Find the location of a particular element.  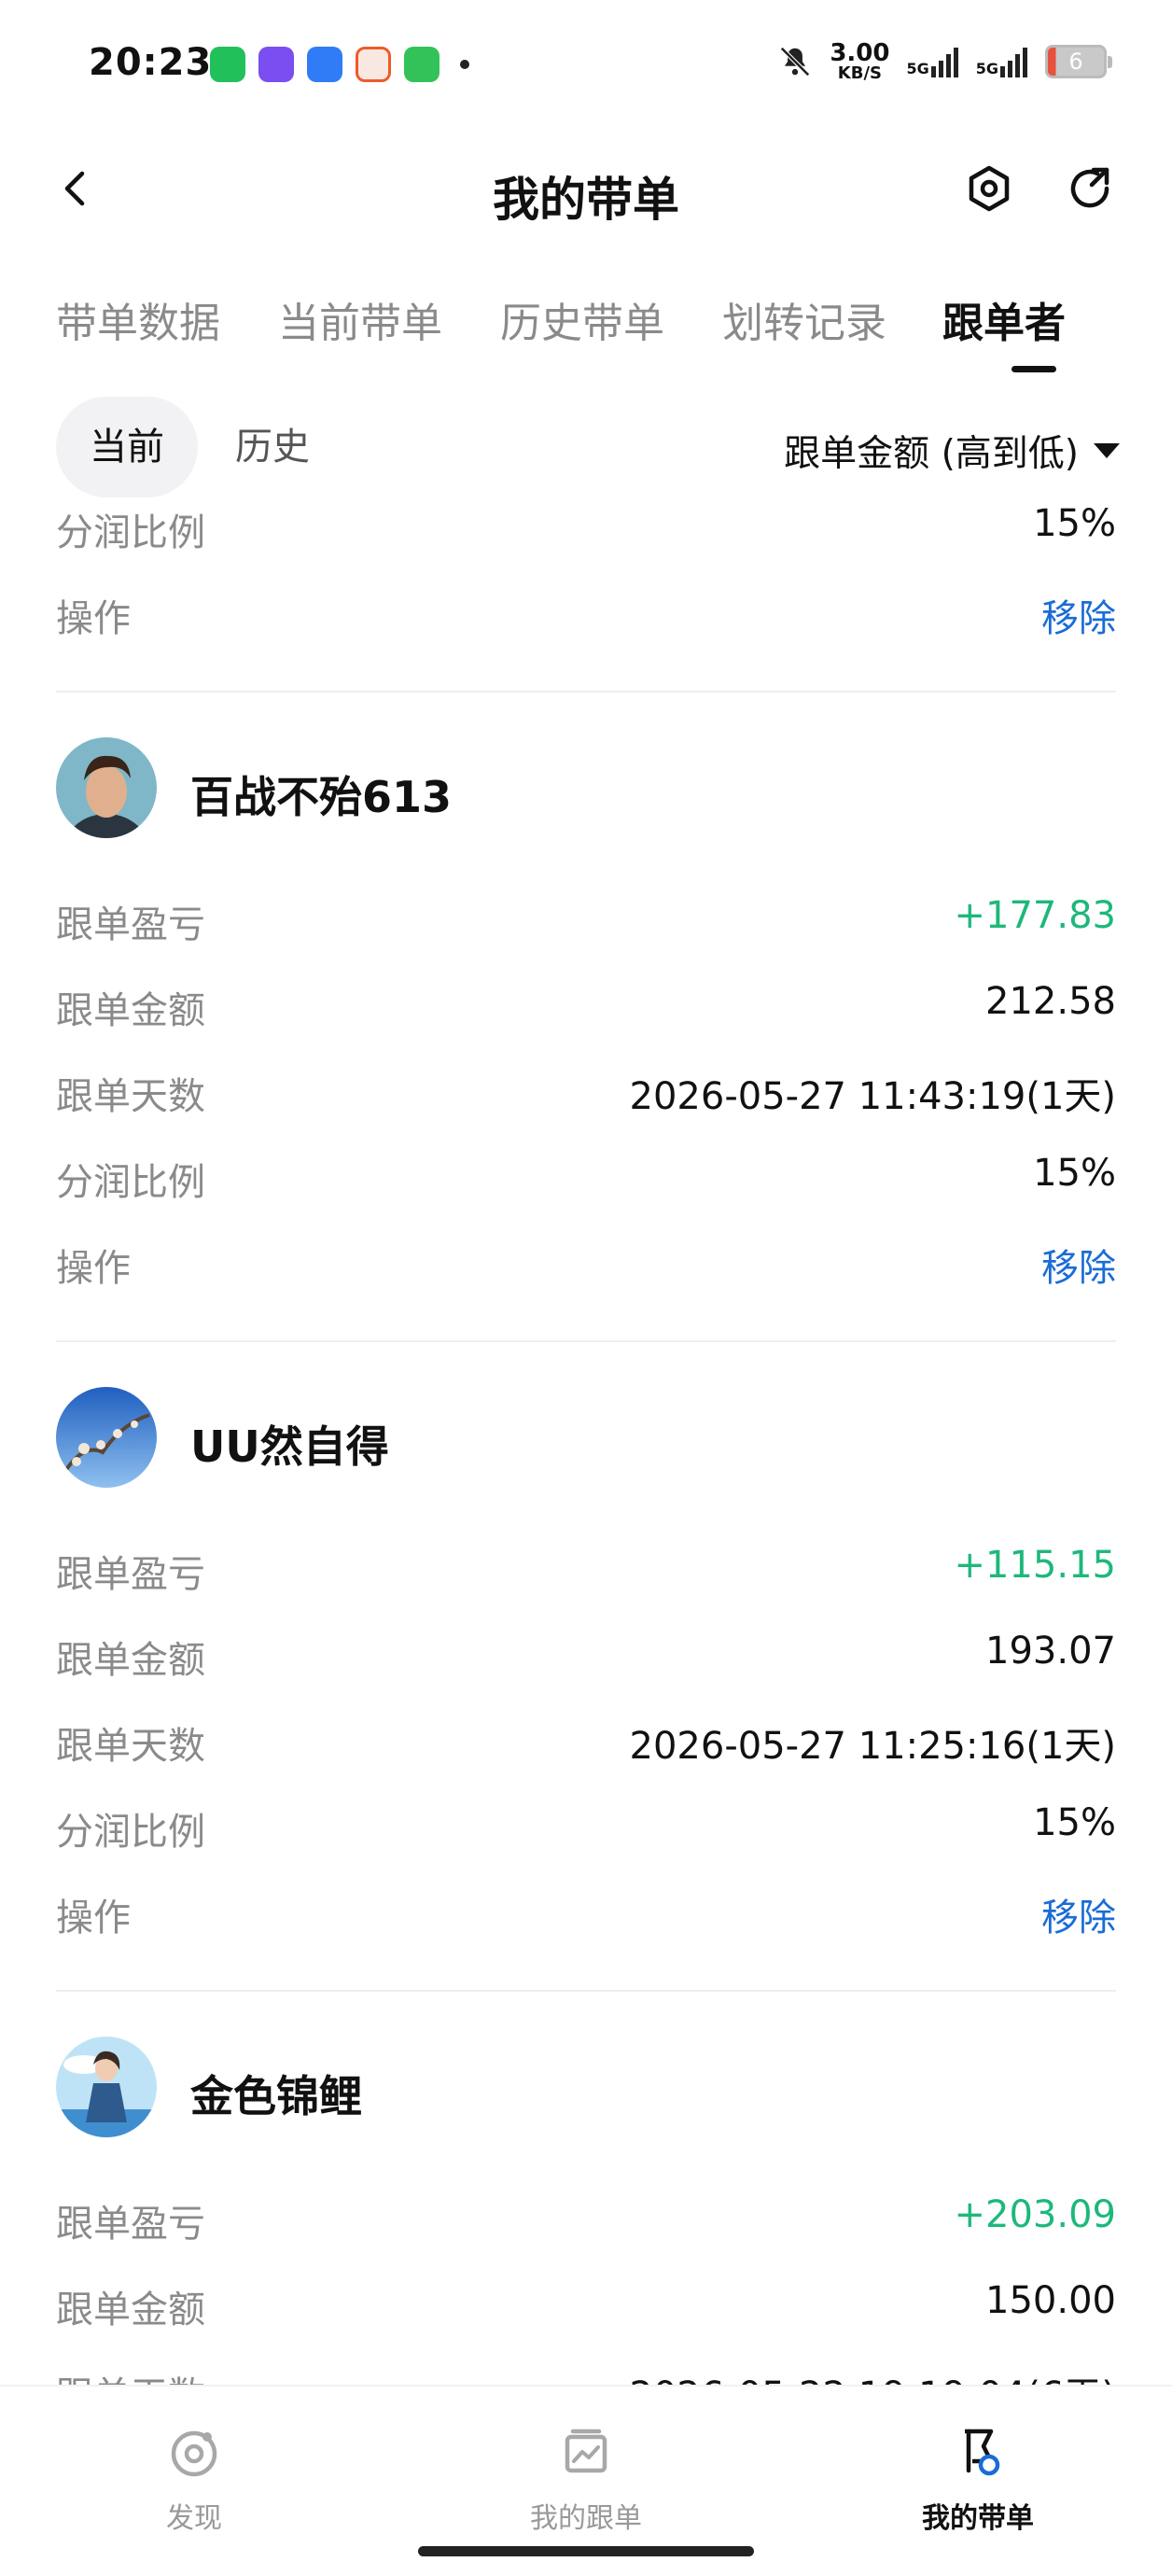

status-time: 20:23 is located at coordinates (151, 62).